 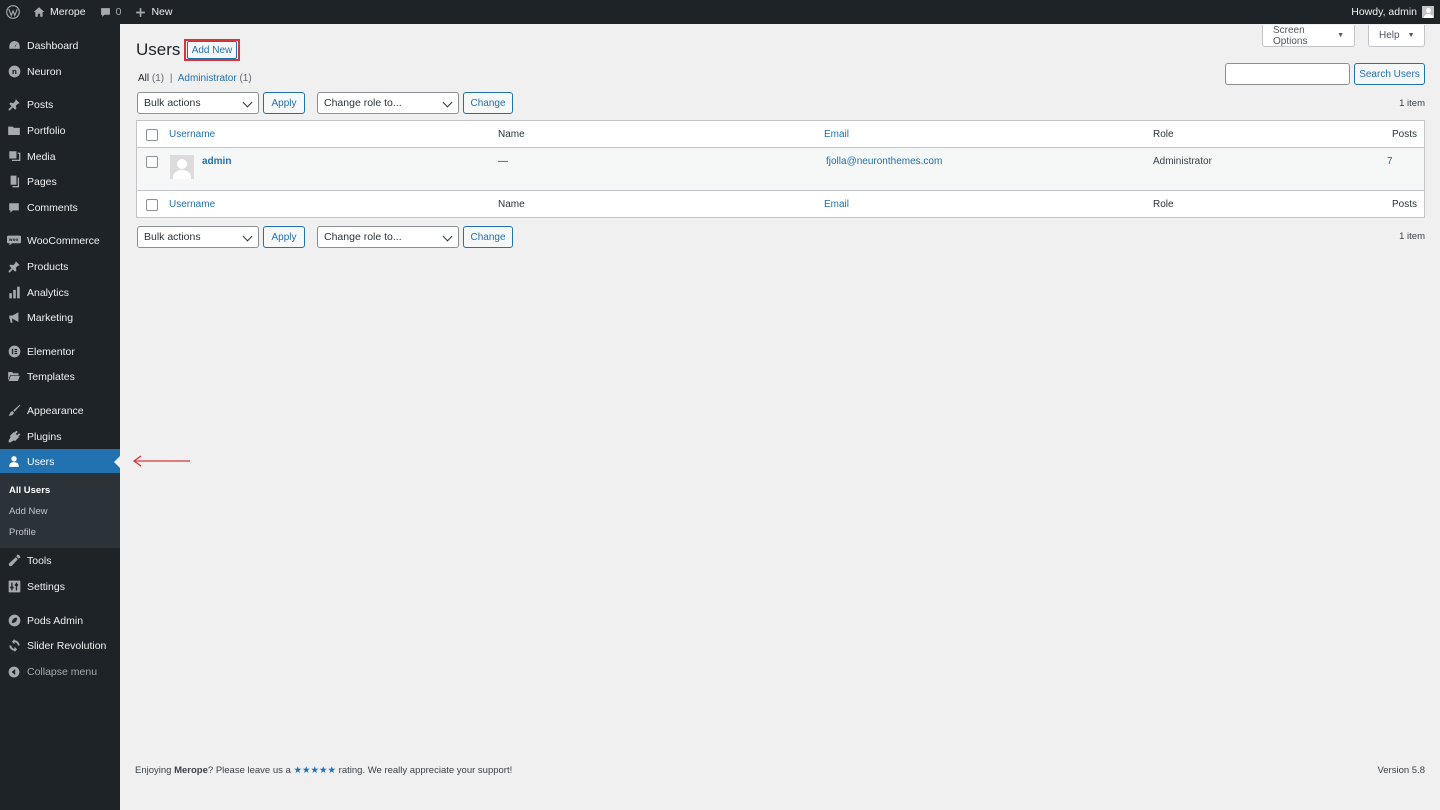 I want to click on screen-options-label: Screen Options, so click(x=1290, y=35).